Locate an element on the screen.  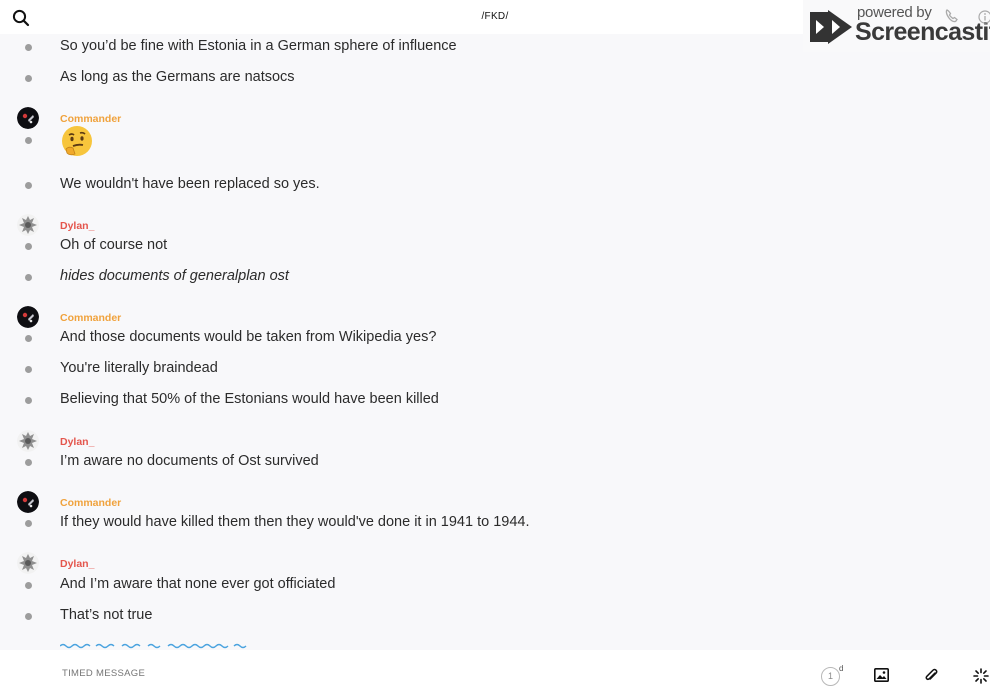
timer-value: 1 is located at coordinates (830, 676).